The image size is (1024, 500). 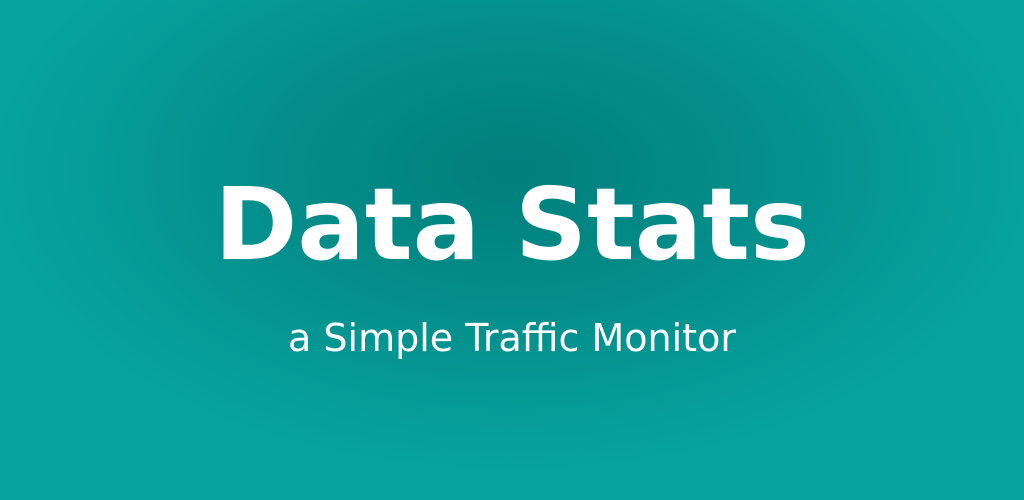 I want to click on app-title: Data Stats, so click(x=512, y=224).